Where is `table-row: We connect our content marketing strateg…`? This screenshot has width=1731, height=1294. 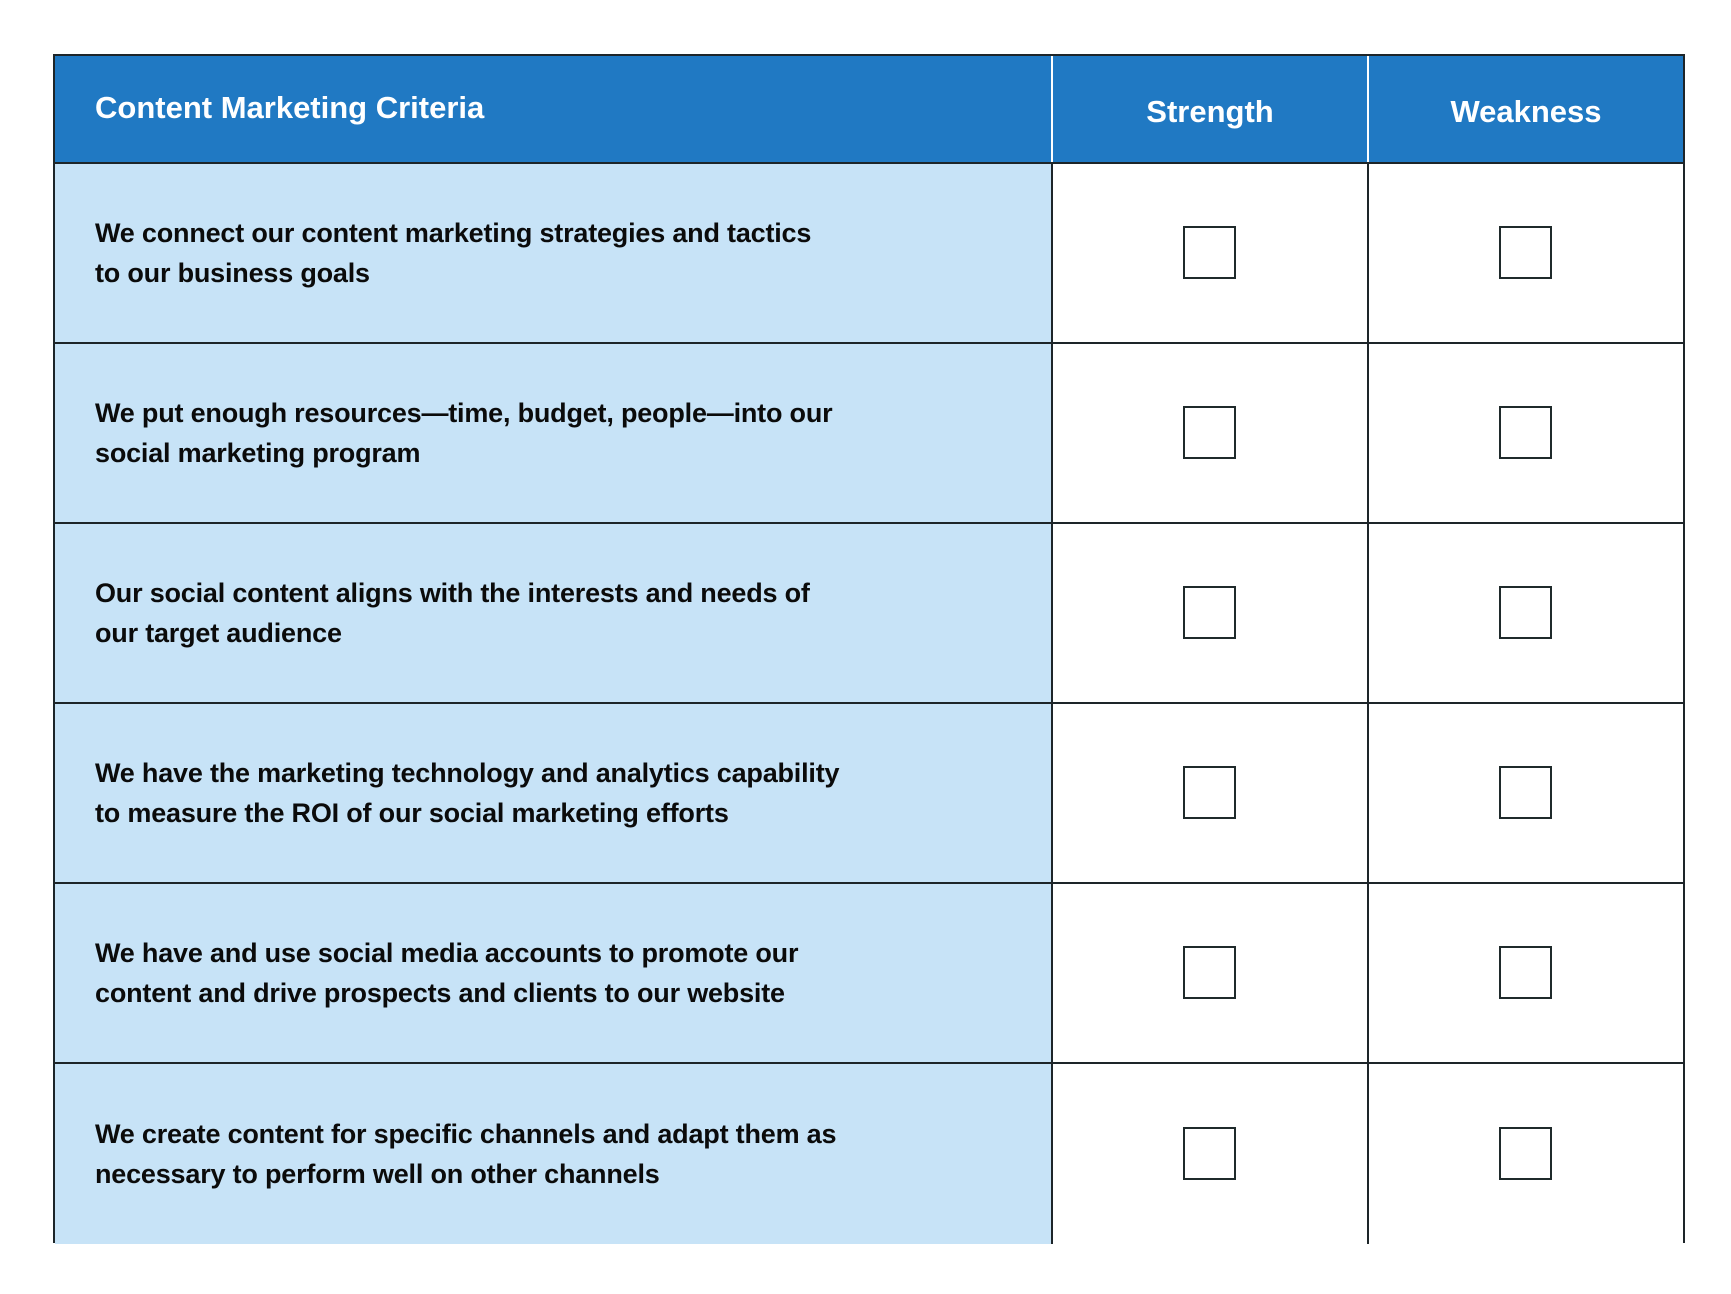
table-row: We connect our content marketing strateg… is located at coordinates (869, 254).